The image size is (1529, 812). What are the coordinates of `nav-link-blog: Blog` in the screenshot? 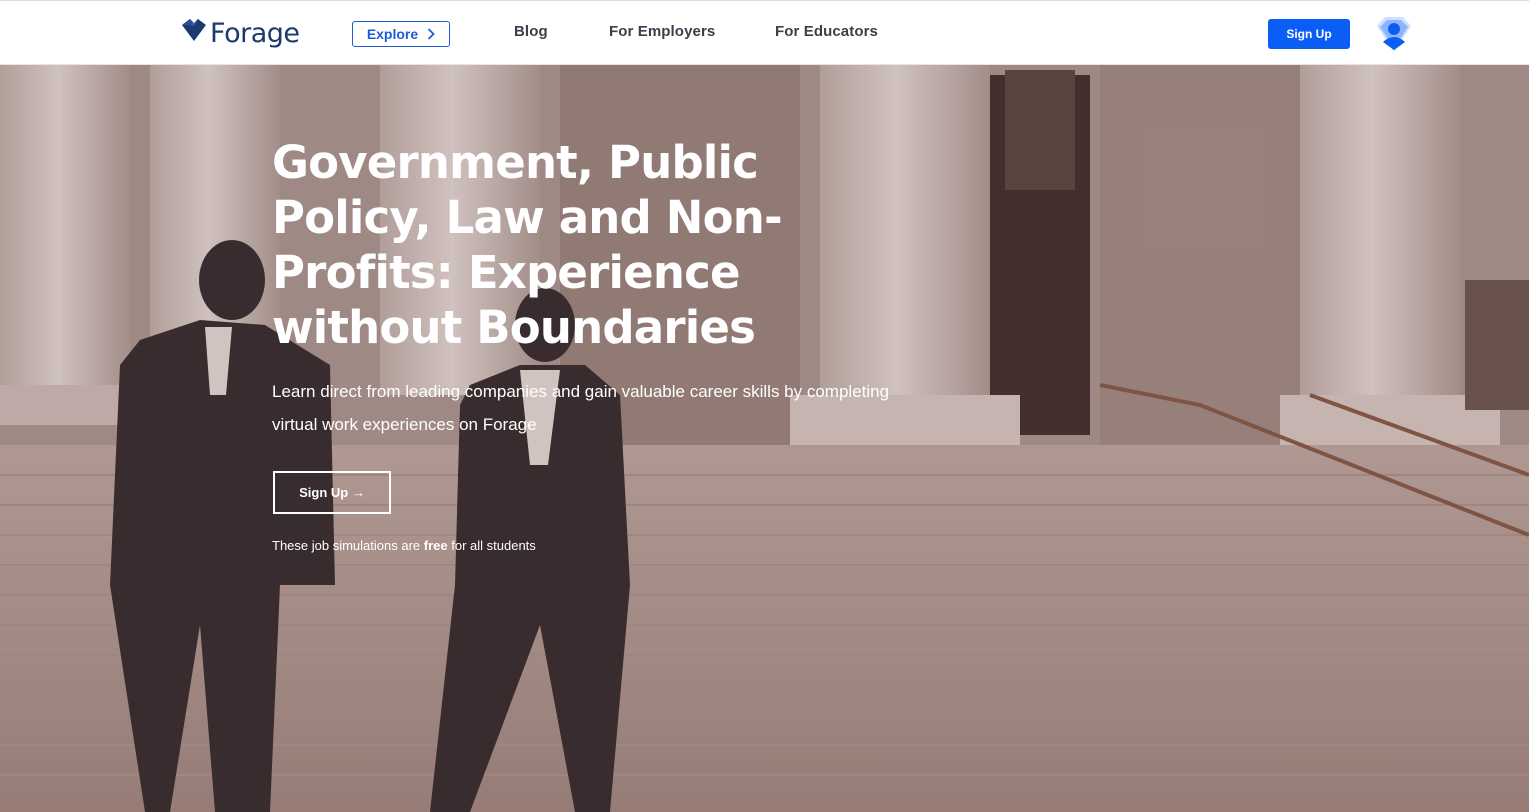 It's located at (531, 31).